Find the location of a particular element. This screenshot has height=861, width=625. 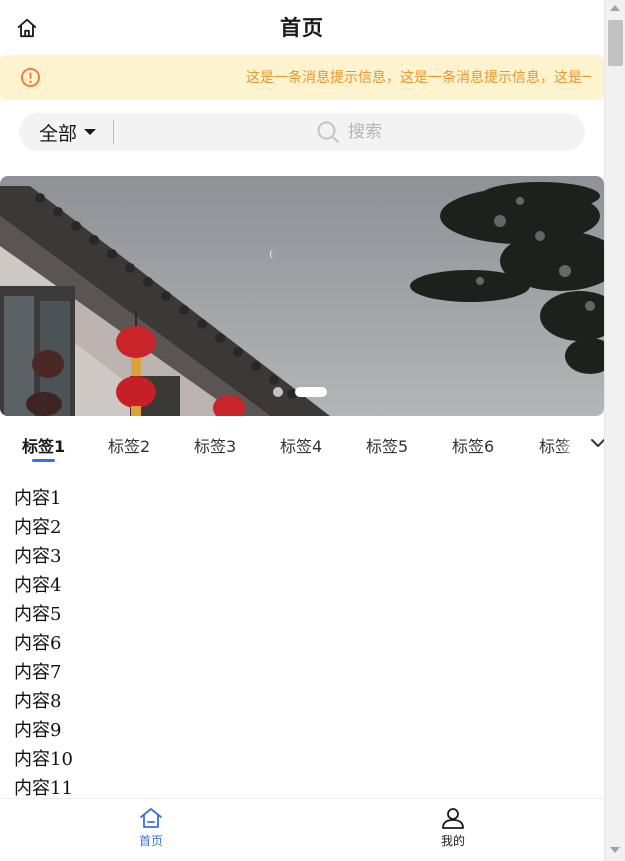

page-title: 首页 is located at coordinates (302, 28).